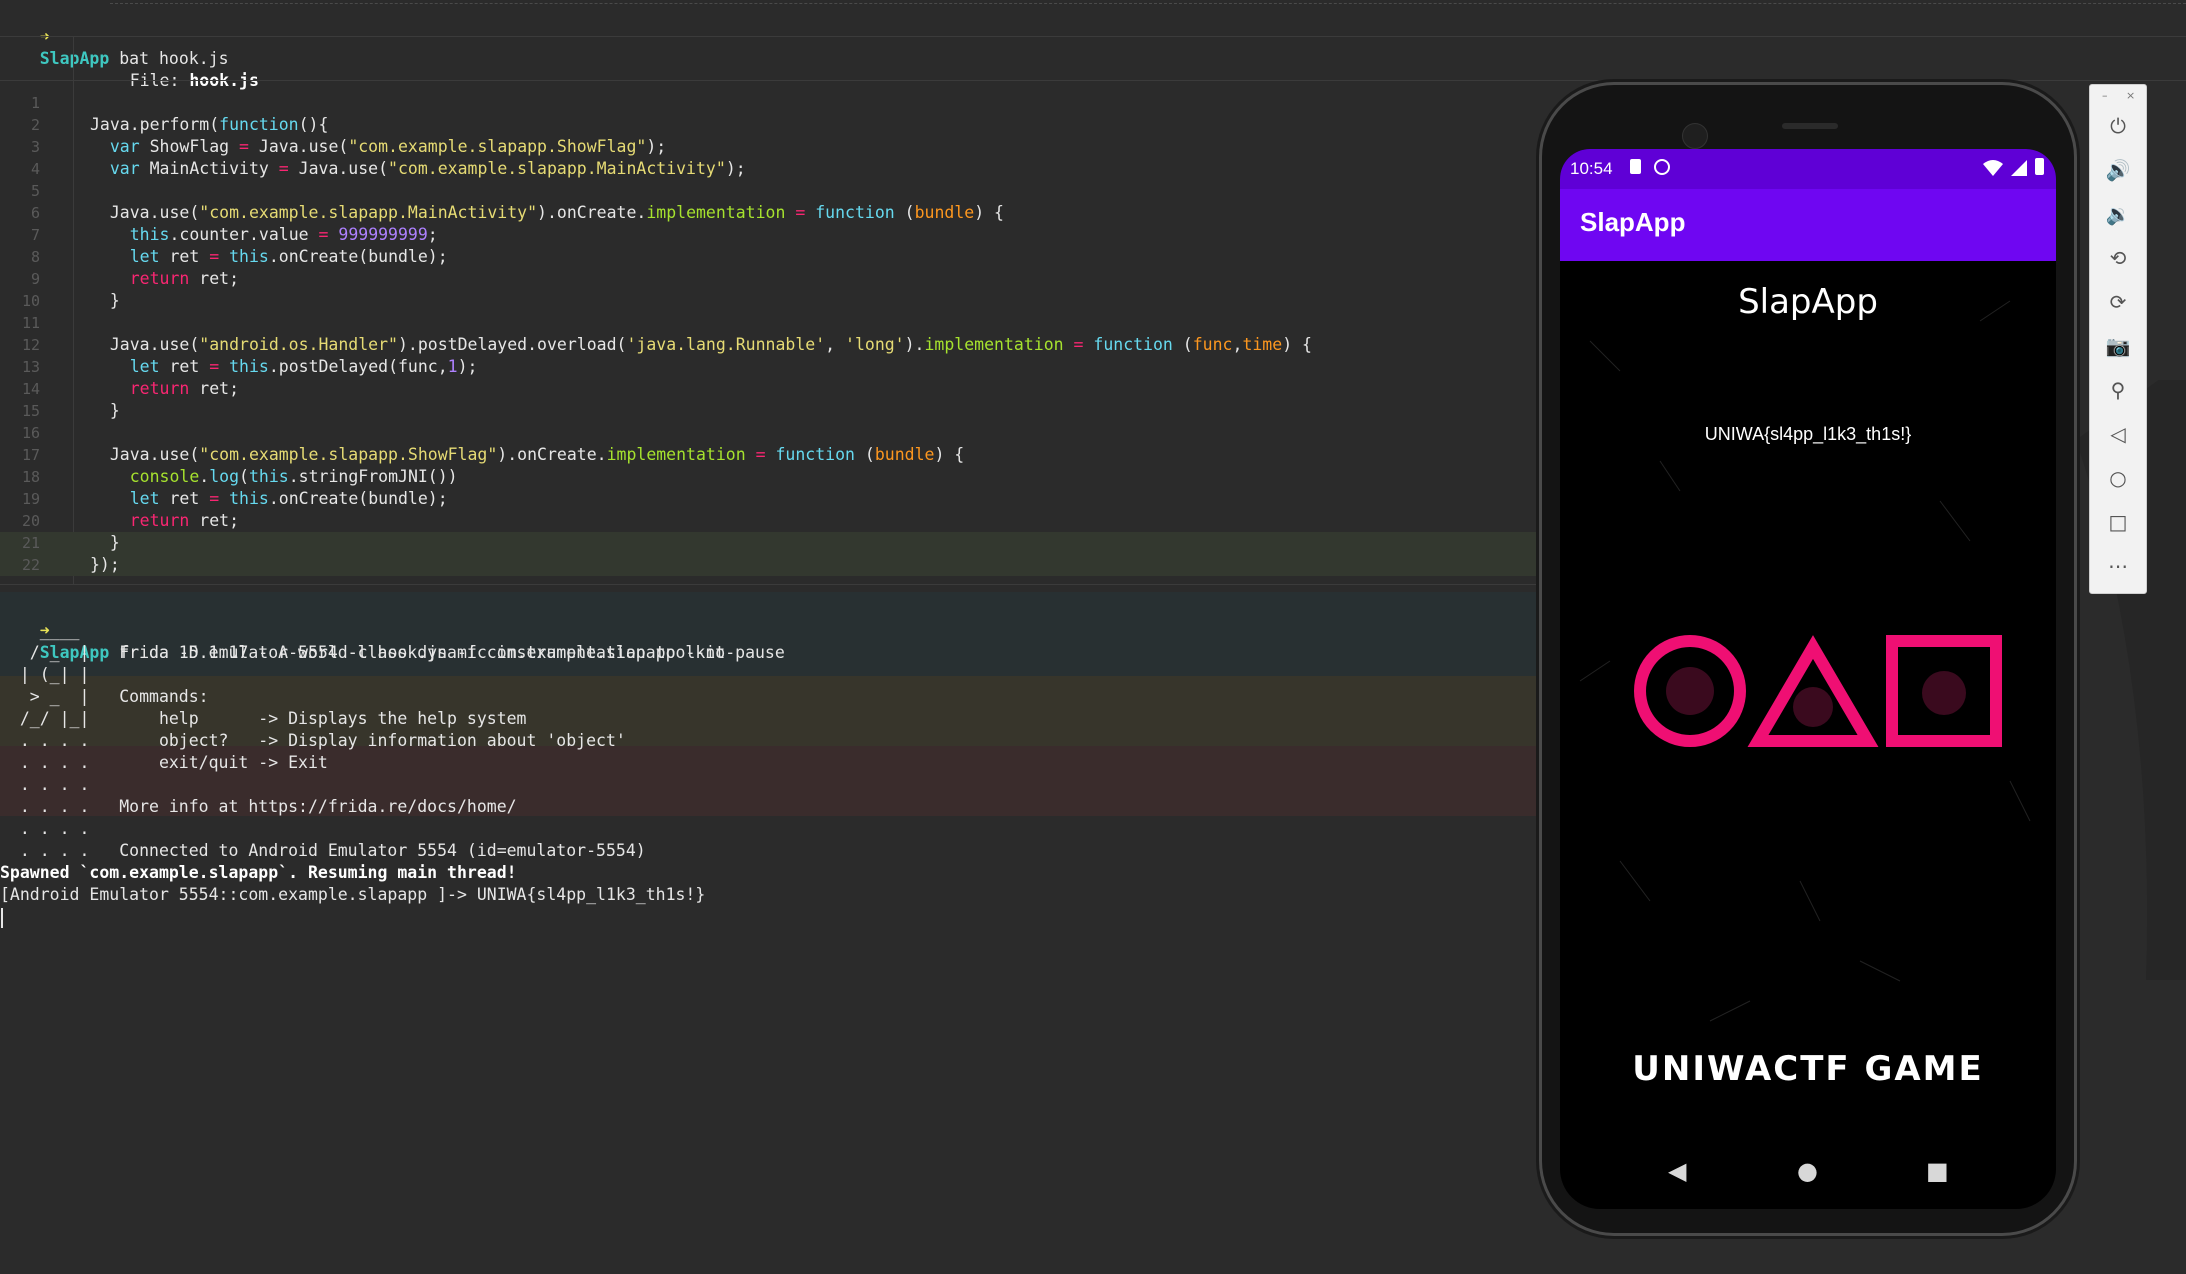 This screenshot has width=2186, height=1274. I want to click on code-line: Java.perform(function(){, so click(209, 124).